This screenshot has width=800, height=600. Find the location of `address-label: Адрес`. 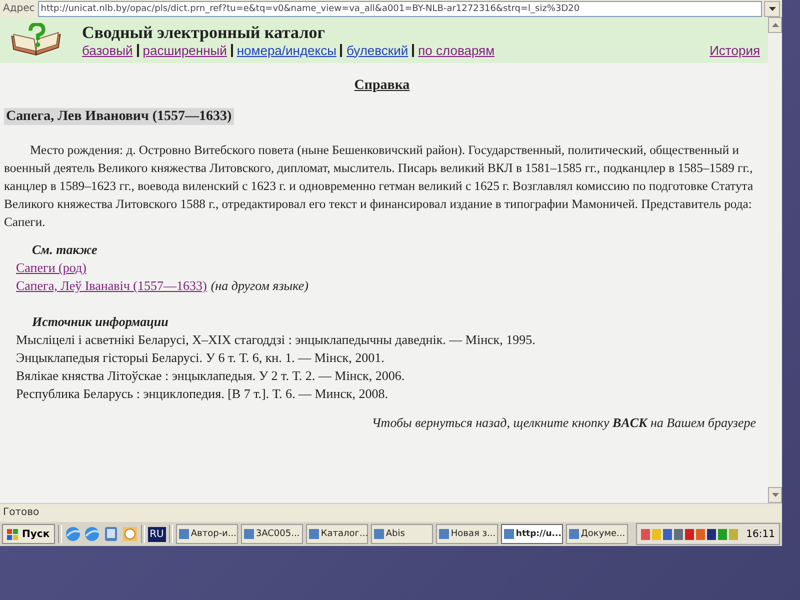

address-label: Адрес is located at coordinates (19, 8).